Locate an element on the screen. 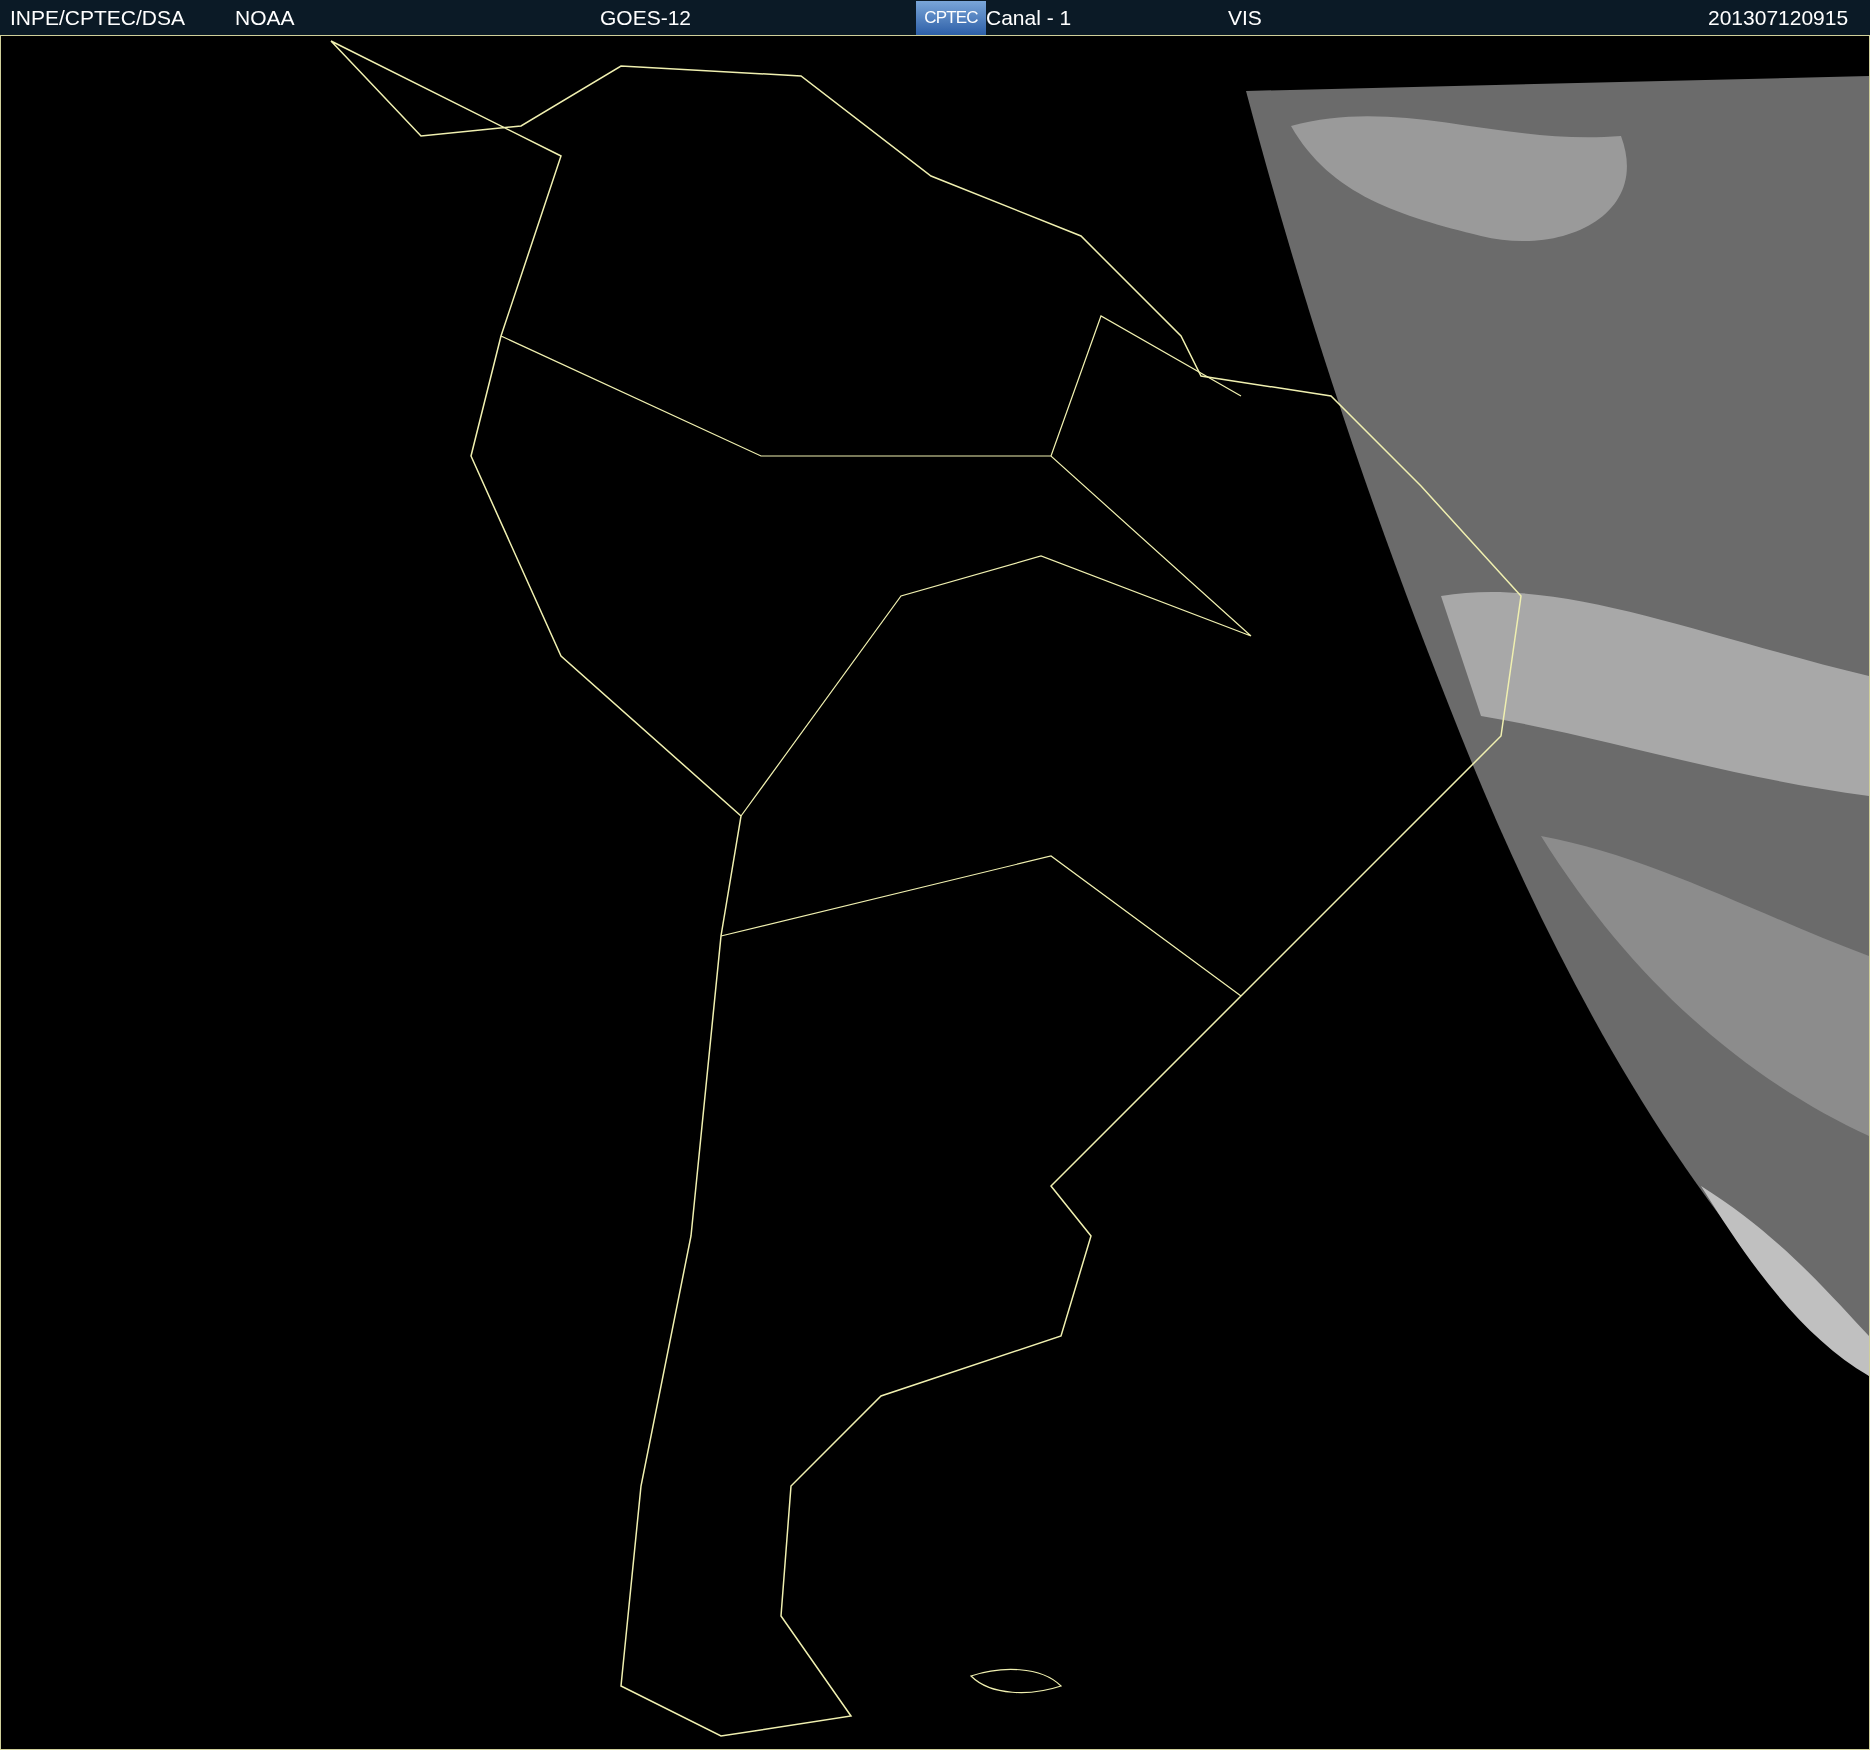 The width and height of the screenshot is (1870, 1750). header-label: 201307120915 is located at coordinates (1779, 17).